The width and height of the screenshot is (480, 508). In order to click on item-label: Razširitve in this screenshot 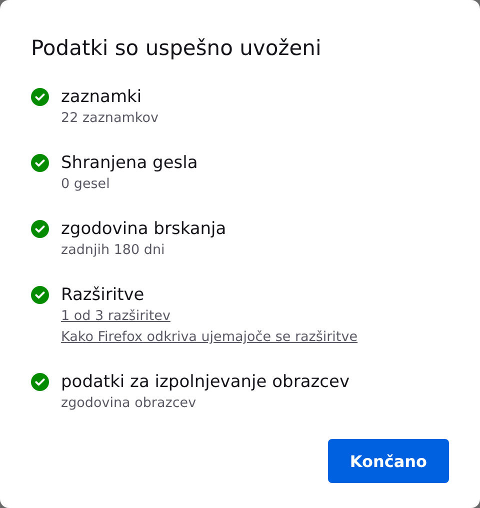, I will do `click(102, 295)`.